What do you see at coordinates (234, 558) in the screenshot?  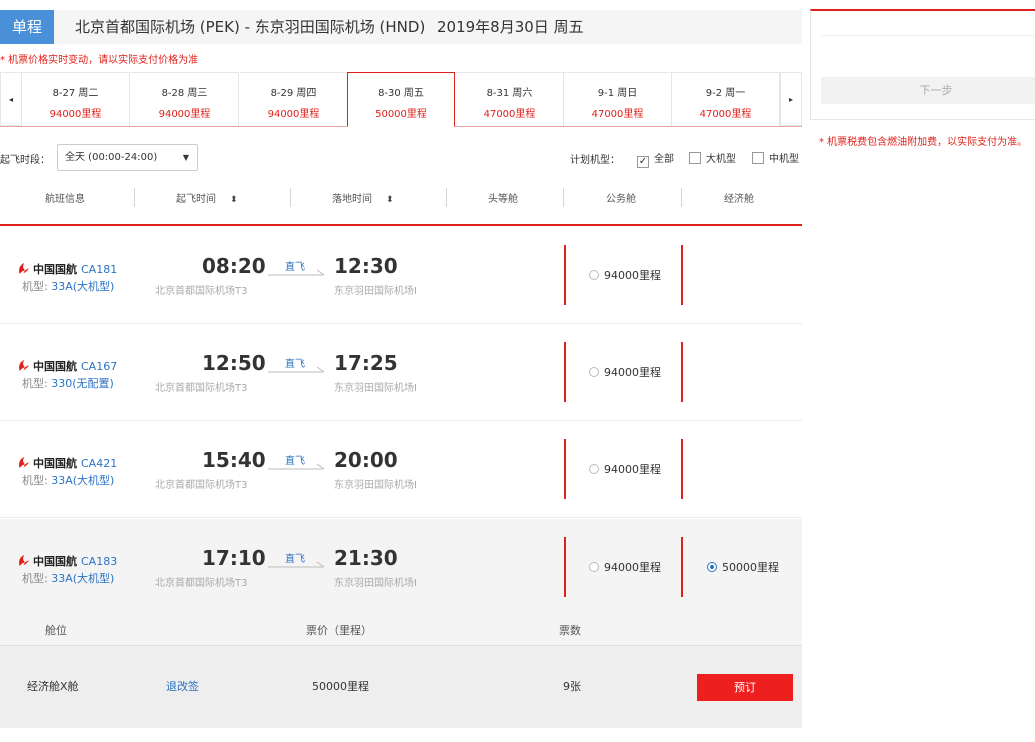 I see `departure-time: 17:10` at bounding box center [234, 558].